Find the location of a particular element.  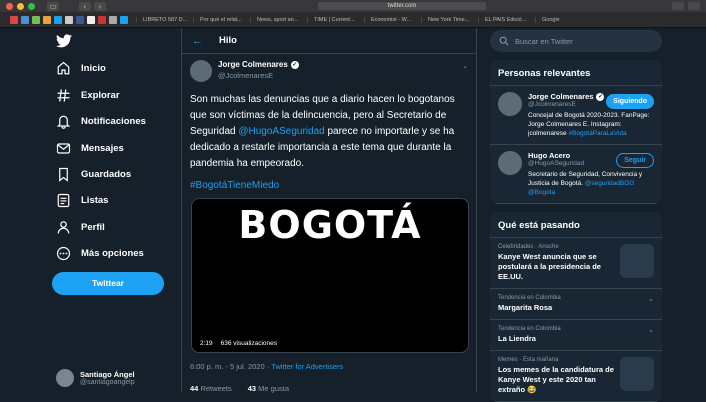

account-switcher: Santiago Ángel @santiagoangelp is located at coordinates (95, 378).